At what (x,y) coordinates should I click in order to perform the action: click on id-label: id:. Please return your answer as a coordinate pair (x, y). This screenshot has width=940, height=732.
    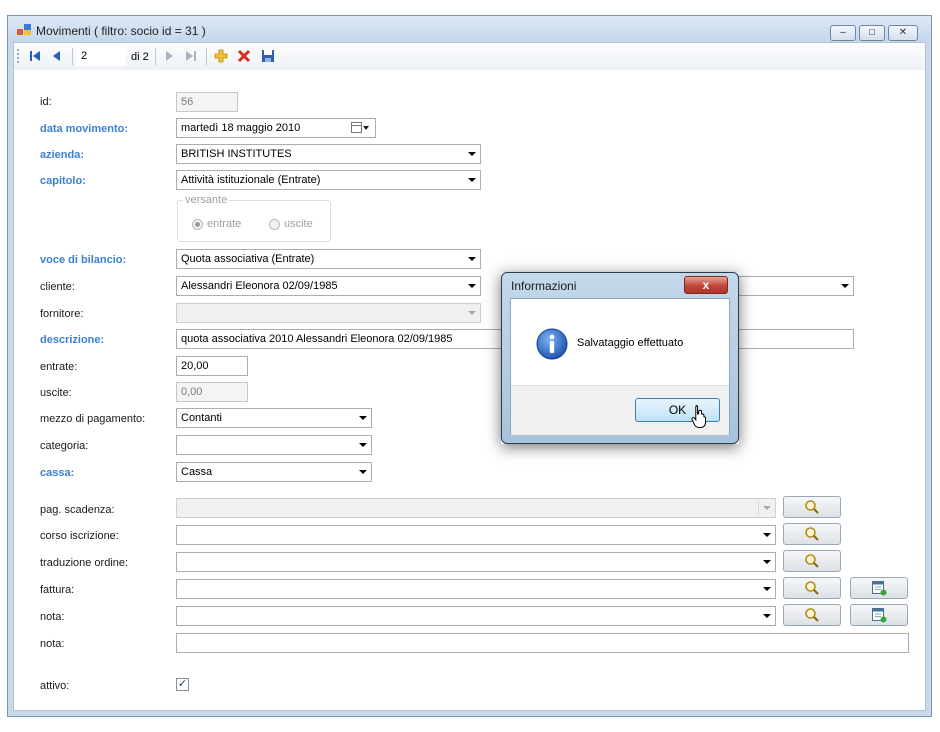
    Looking at the image, I should click on (46, 102).